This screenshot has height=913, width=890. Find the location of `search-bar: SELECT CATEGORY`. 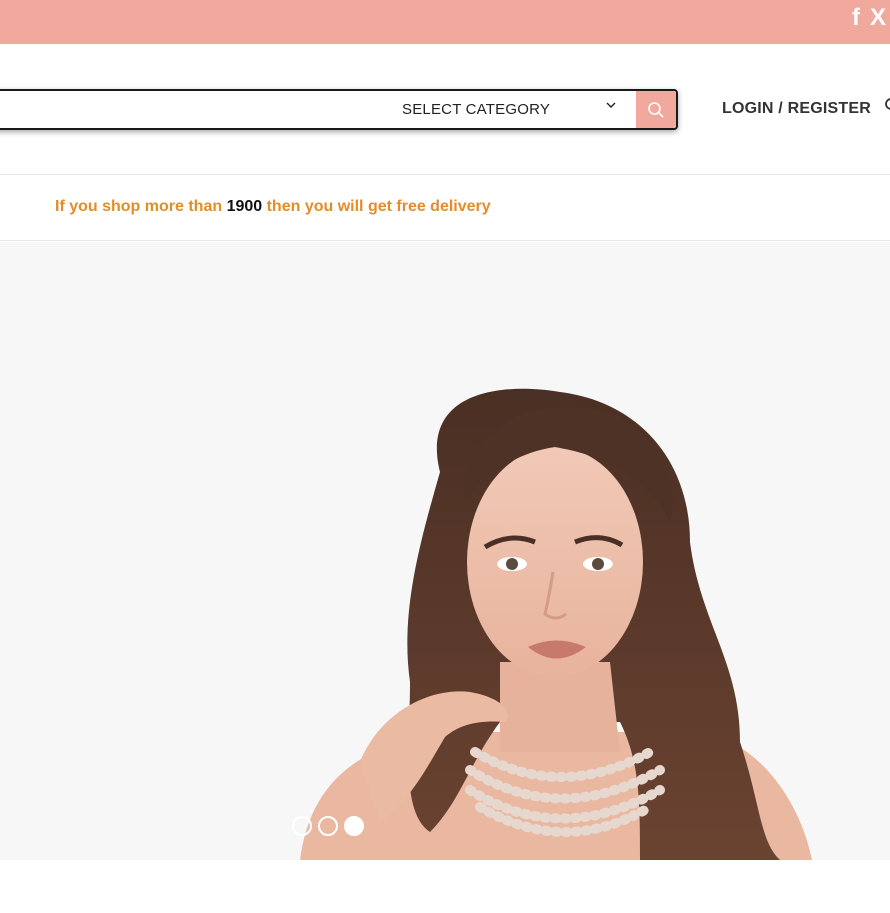

search-bar: SELECT CATEGORY is located at coordinates (339, 109).